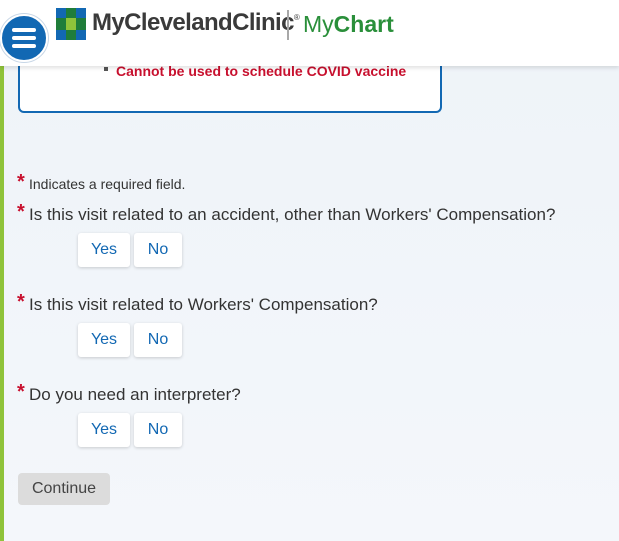 This screenshot has width=619, height=541. What do you see at coordinates (104, 340) in the screenshot?
I see `workers-comp-yes-button: Yes` at bounding box center [104, 340].